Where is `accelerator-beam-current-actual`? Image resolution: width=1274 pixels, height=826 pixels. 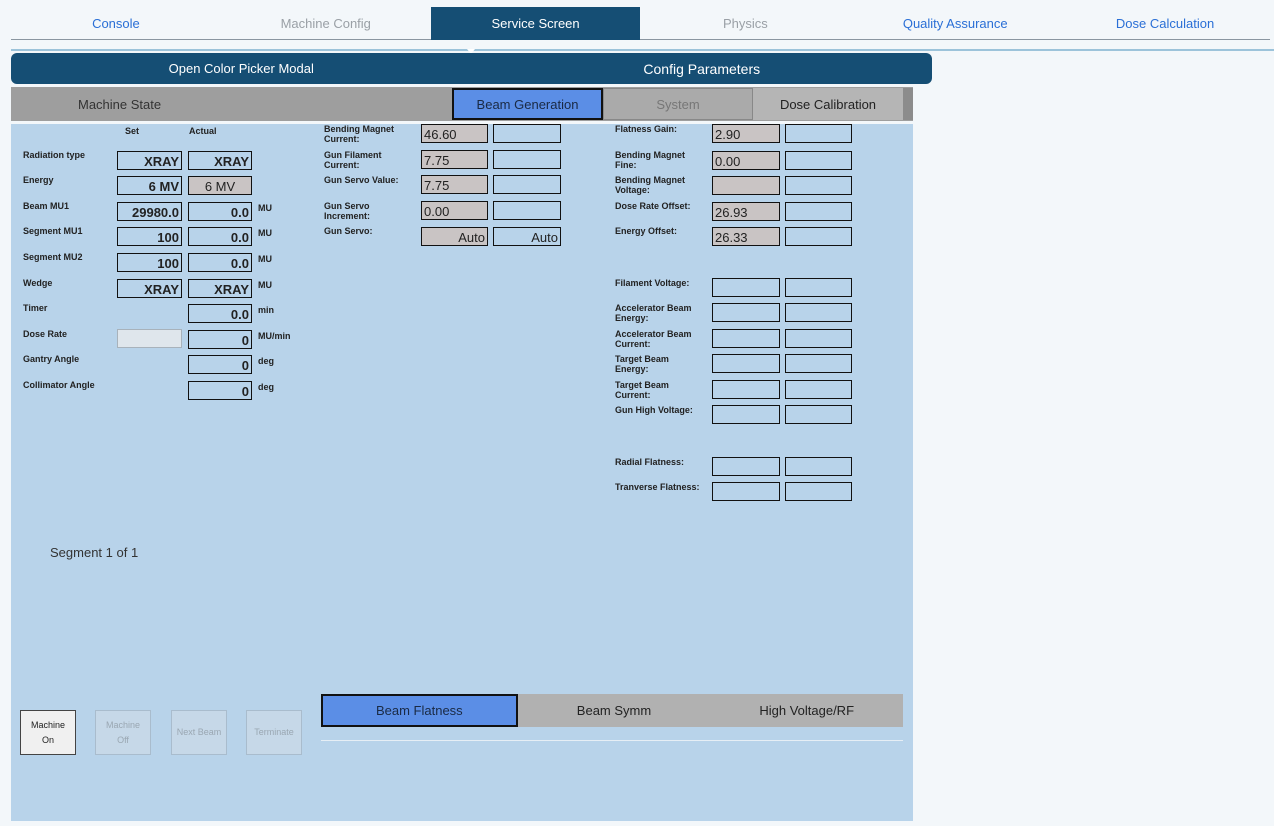 accelerator-beam-current-actual is located at coordinates (818, 338).